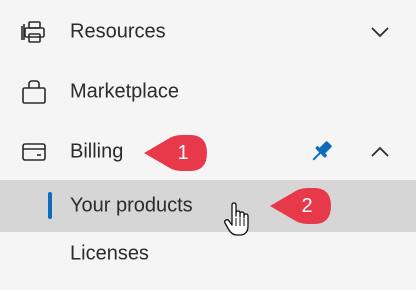  What do you see at coordinates (131, 205) in the screenshot?
I see `nav-subitem-label: Your products` at bounding box center [131, 205].